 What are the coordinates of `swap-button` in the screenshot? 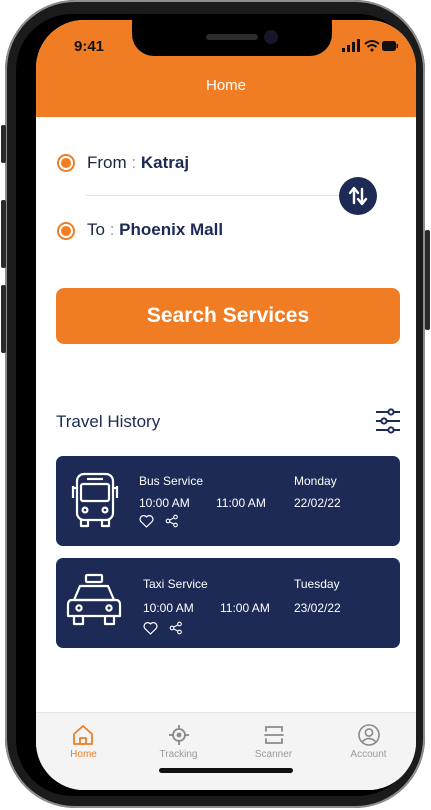 It's located at (358, 196).